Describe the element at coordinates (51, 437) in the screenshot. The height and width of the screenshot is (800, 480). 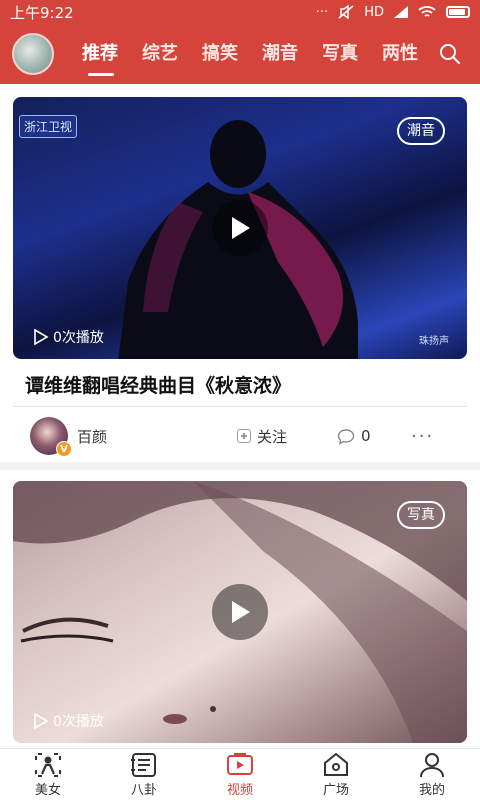
I see `author-avatar: V` at that location.